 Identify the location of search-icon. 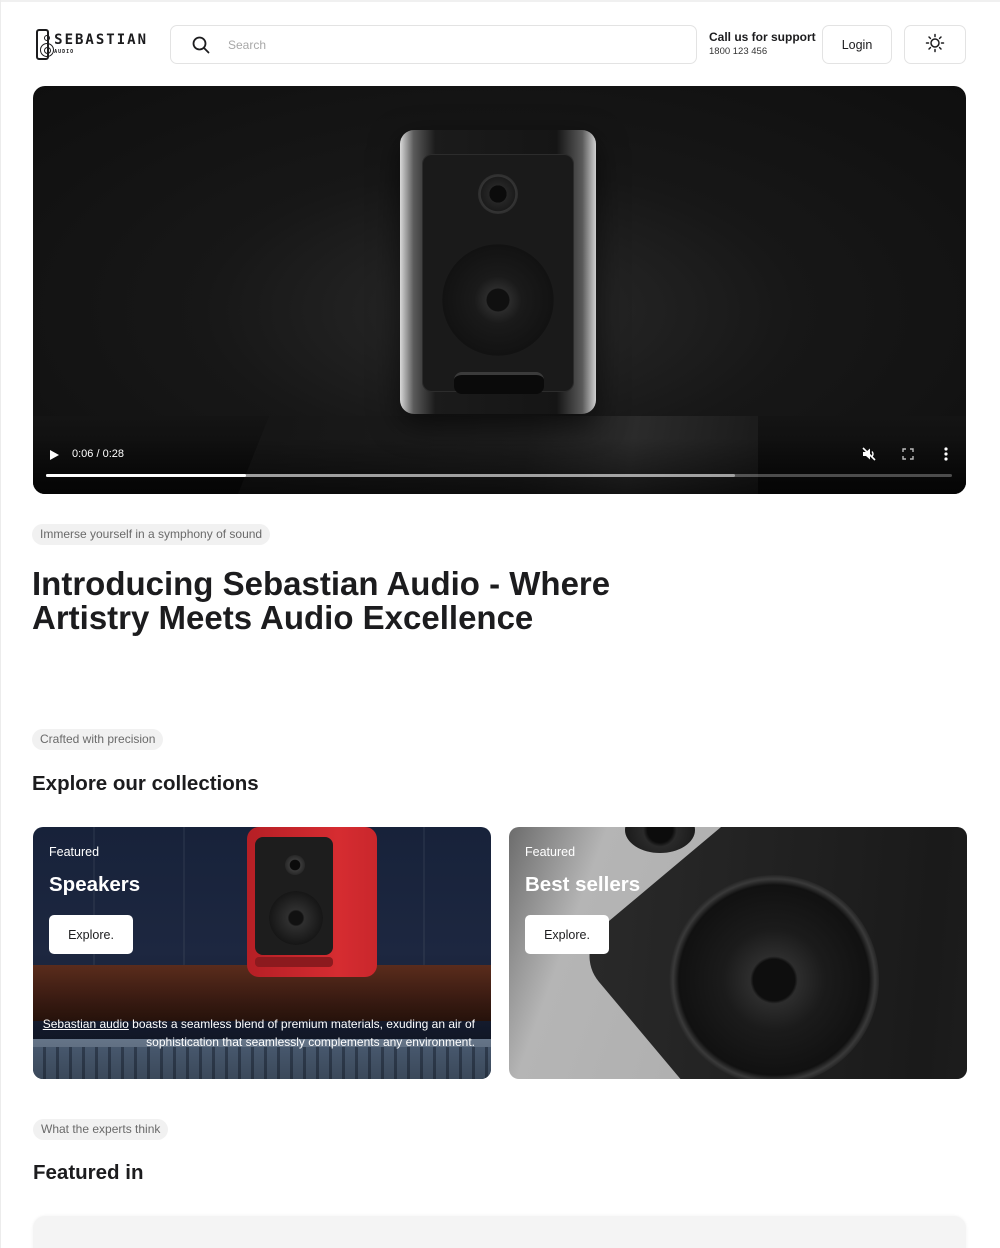
(201, 45).